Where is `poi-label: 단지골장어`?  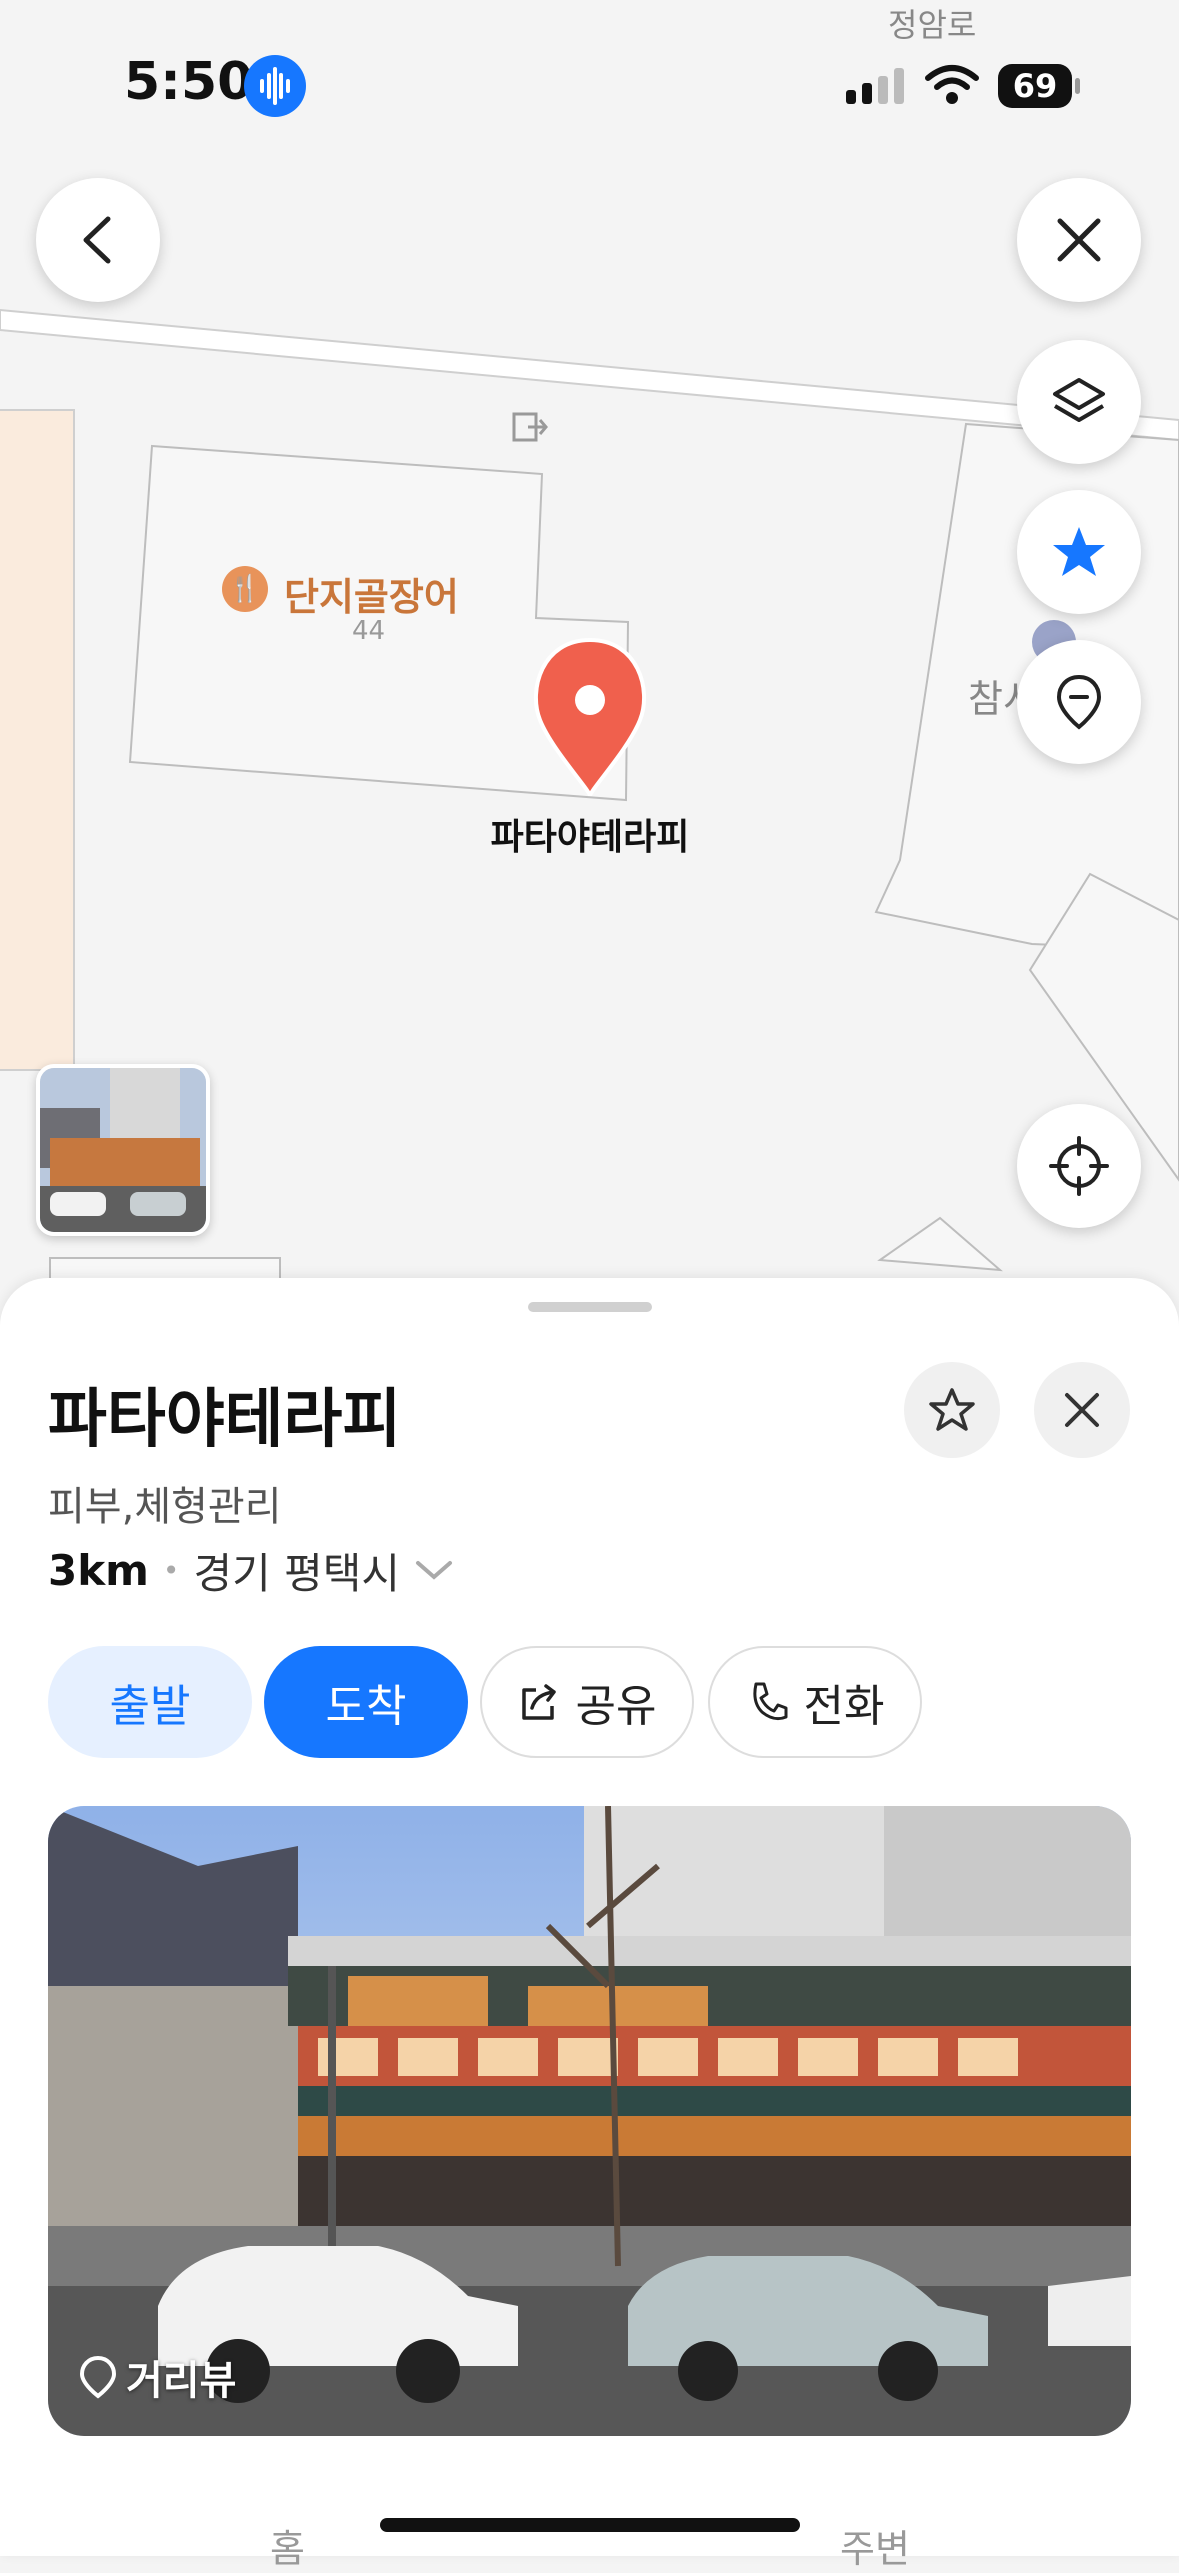 poi-label: 단지골장어 is located at coordinates (371, 593).